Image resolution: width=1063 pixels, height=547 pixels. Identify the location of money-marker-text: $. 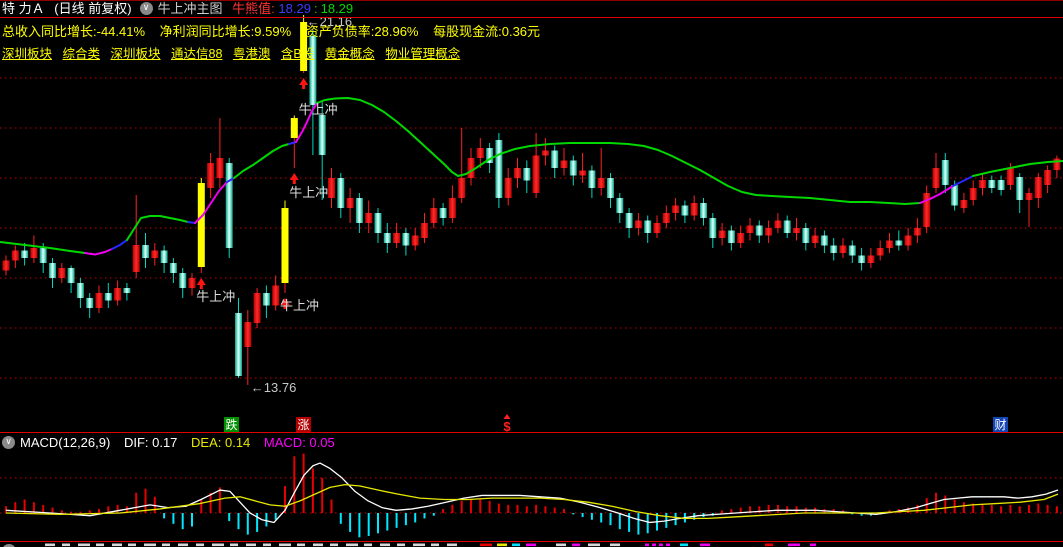
(507, 426).